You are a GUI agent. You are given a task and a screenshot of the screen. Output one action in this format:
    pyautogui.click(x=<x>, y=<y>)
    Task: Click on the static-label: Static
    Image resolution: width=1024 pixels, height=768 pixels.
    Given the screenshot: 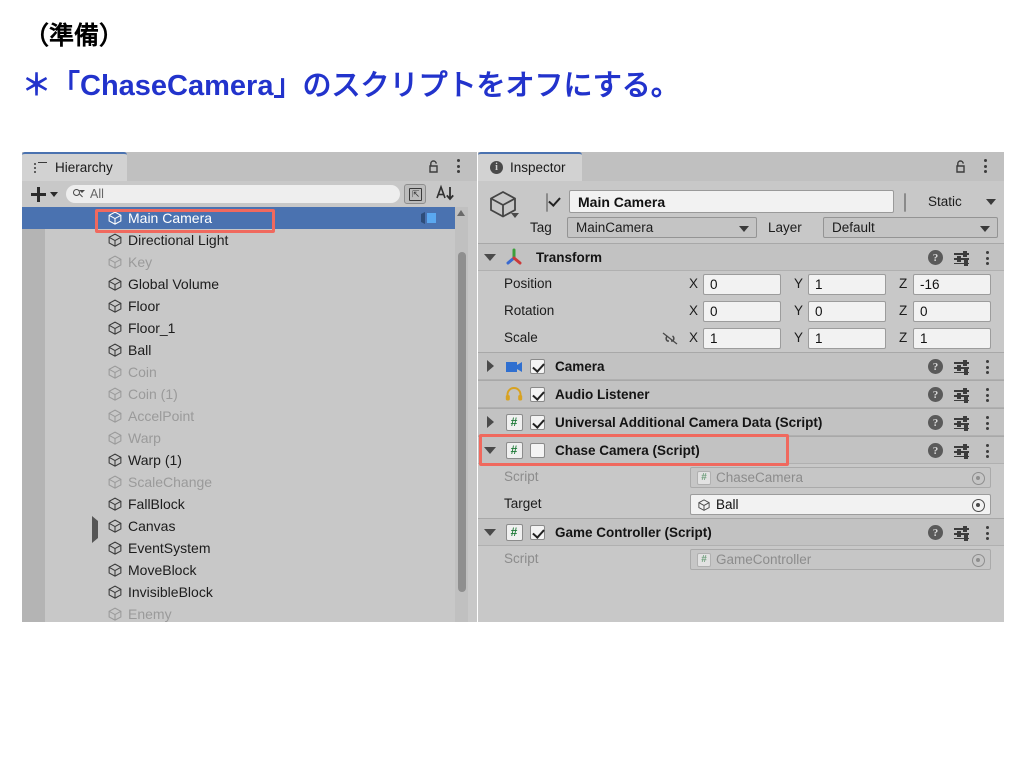 What is the action you would take?
    pyautogui.click(x=945, y=201)
    